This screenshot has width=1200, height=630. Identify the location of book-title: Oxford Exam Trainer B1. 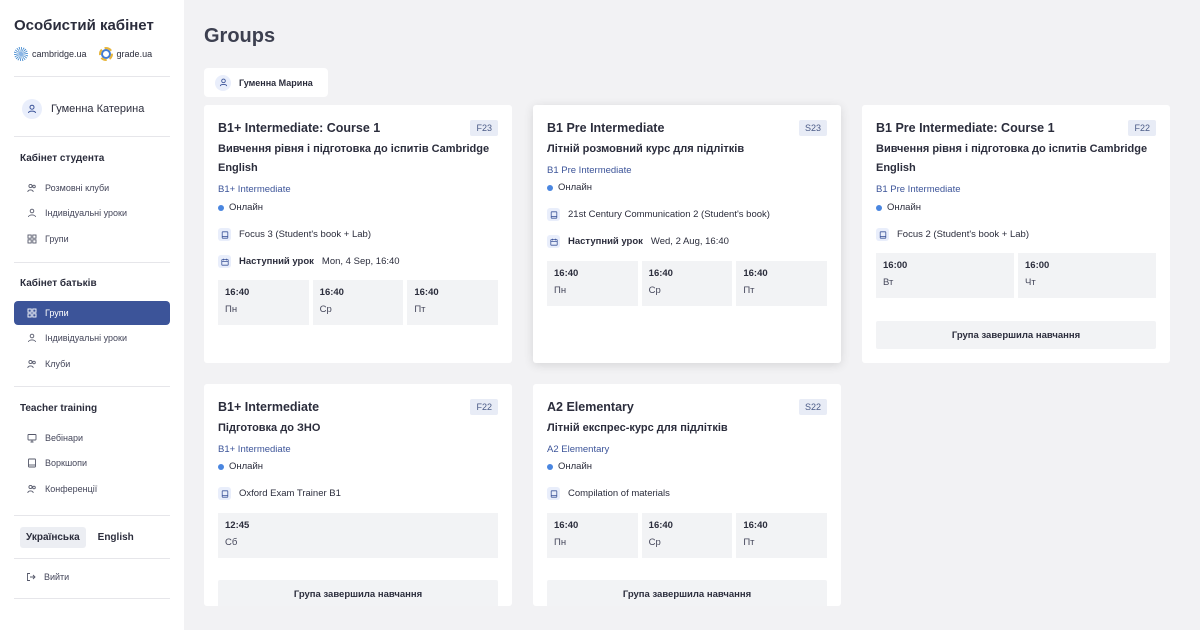
(290, 493).